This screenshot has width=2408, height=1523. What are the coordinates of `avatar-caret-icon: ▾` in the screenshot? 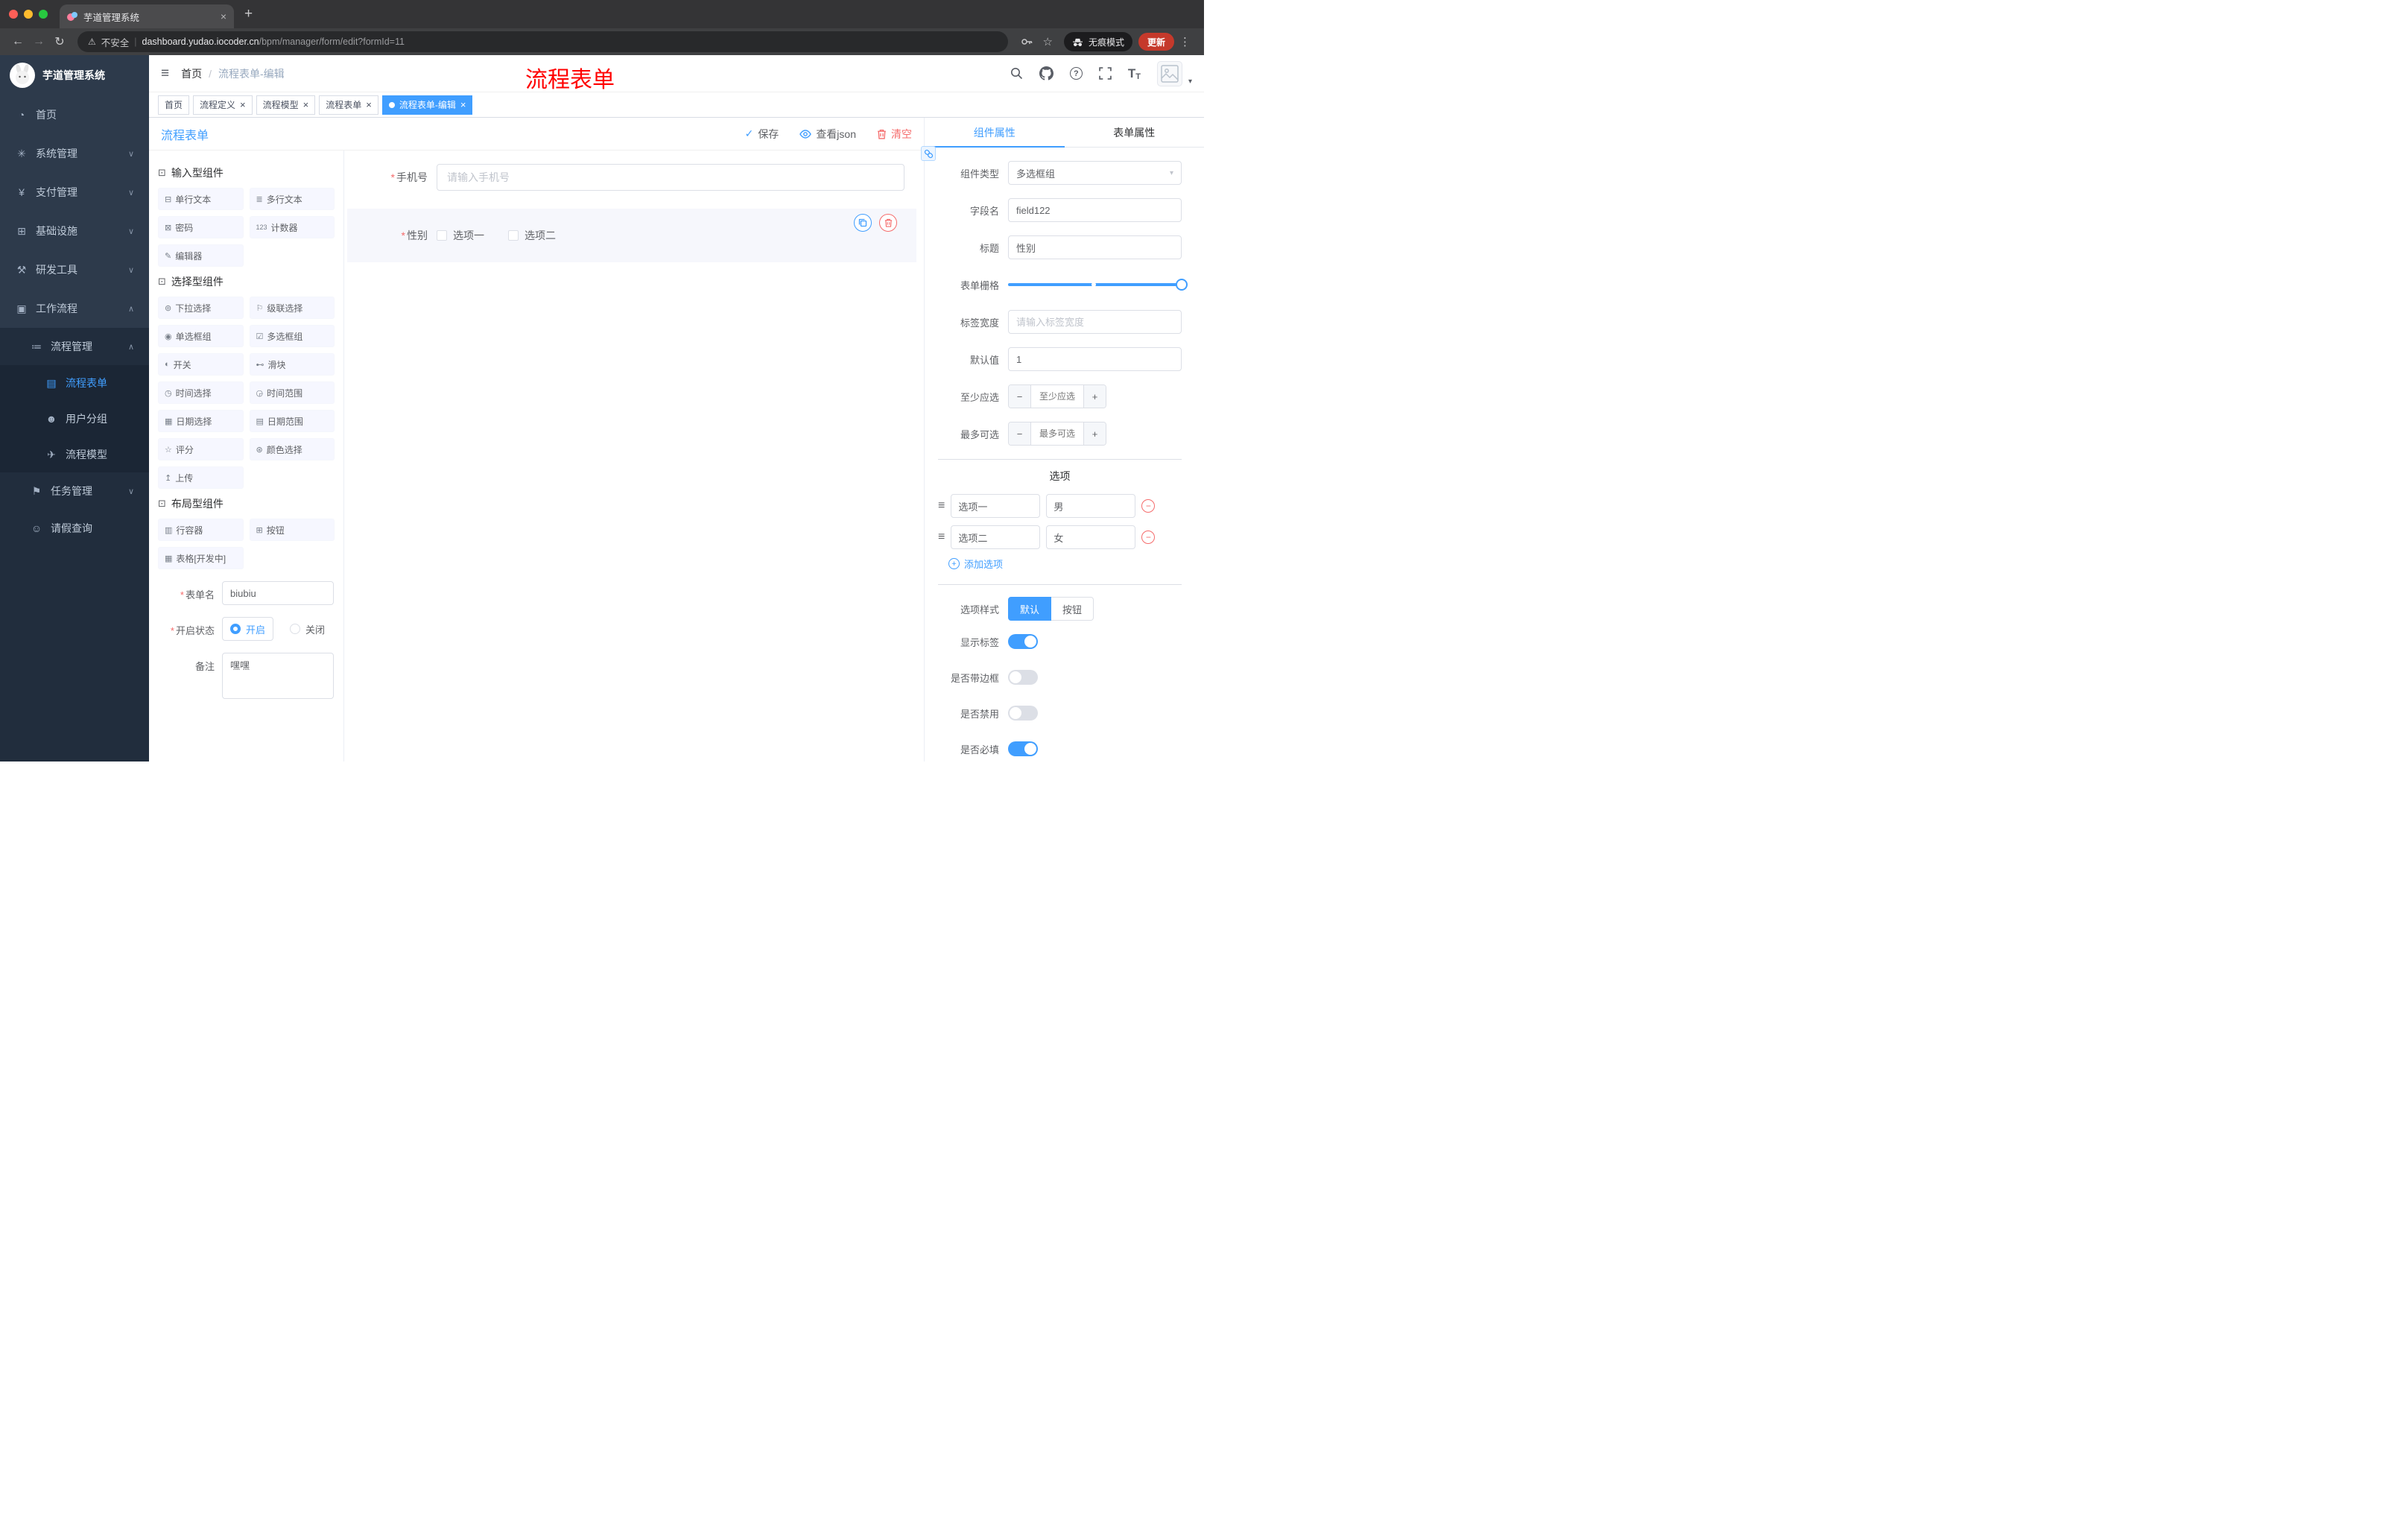 It's located at (1190, 81).